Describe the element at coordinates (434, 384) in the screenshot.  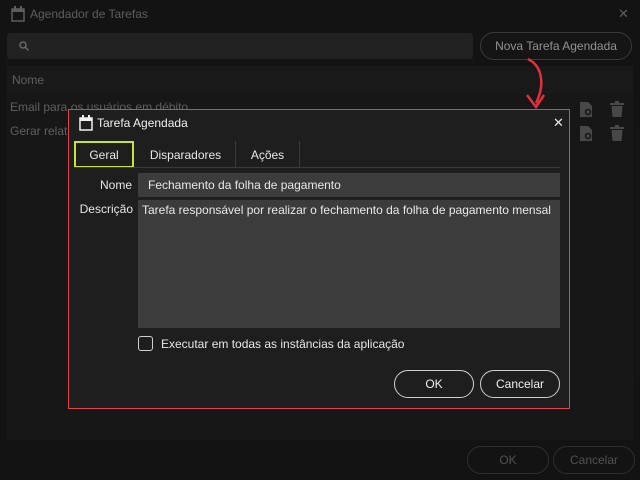
I see `ok-button: OK` at that location.